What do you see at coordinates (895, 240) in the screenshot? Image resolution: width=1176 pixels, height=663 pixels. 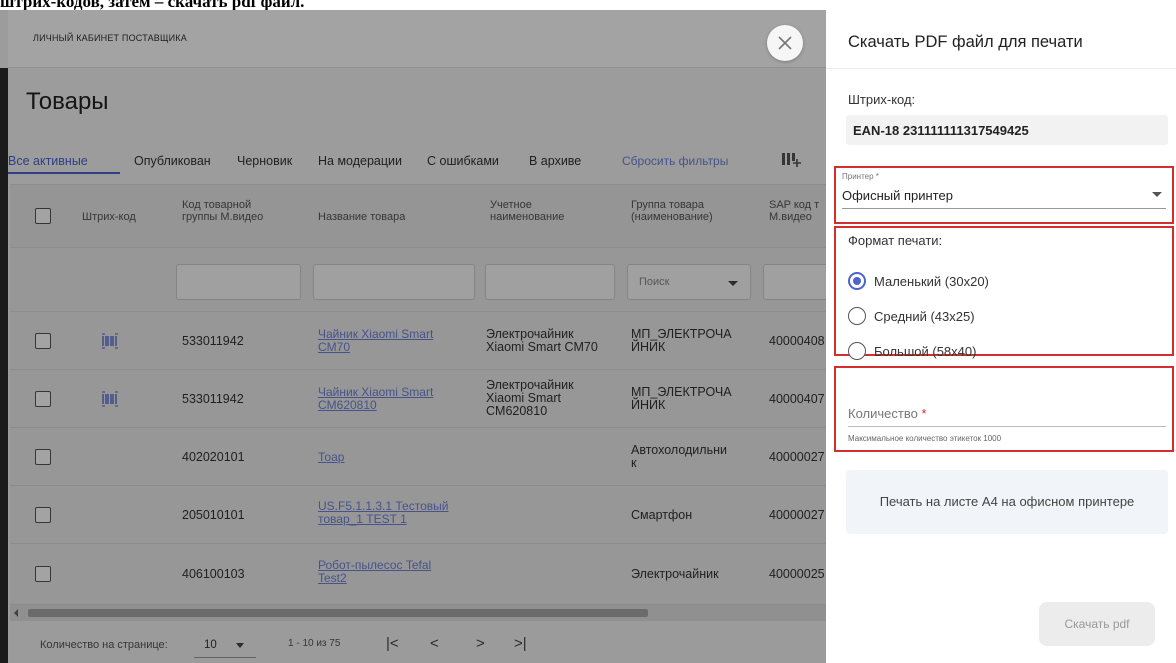 I see `print-format-title: Формат печати:` at bounding box center [895, 240].